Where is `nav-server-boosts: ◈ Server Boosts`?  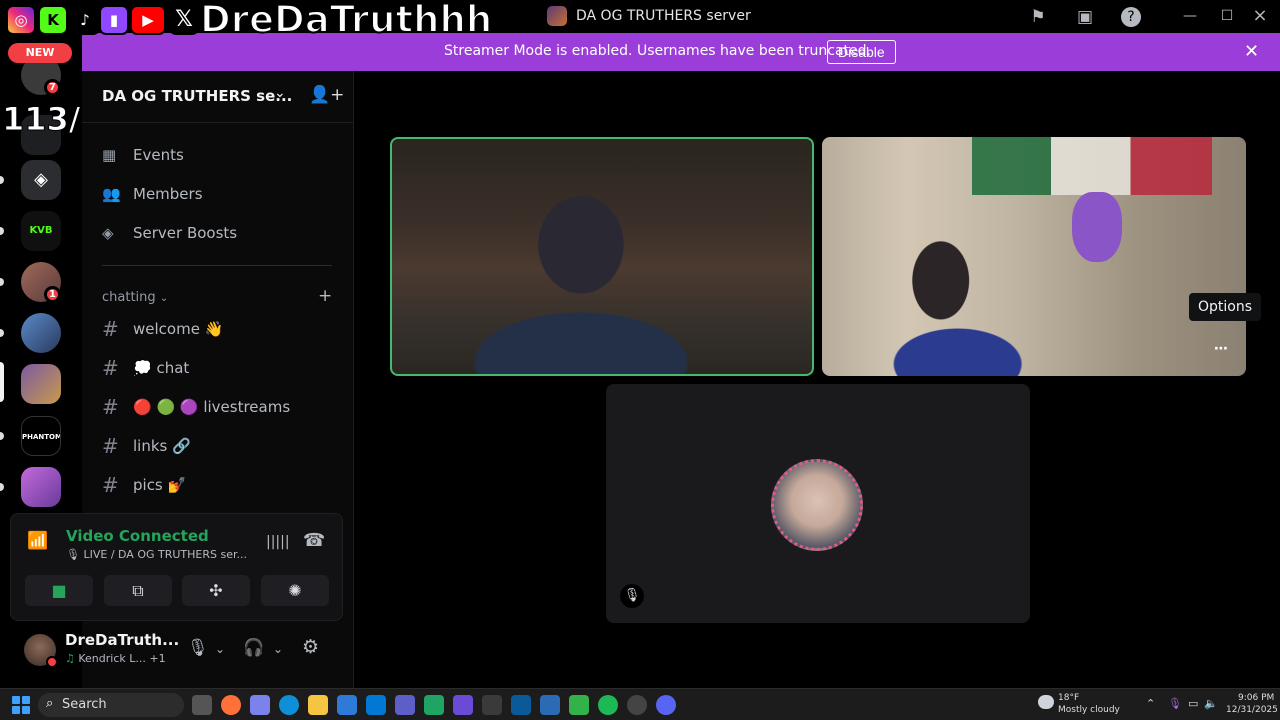
nav-server-boosts: ◈ Server Boosts is located at coordinates (217, 234).